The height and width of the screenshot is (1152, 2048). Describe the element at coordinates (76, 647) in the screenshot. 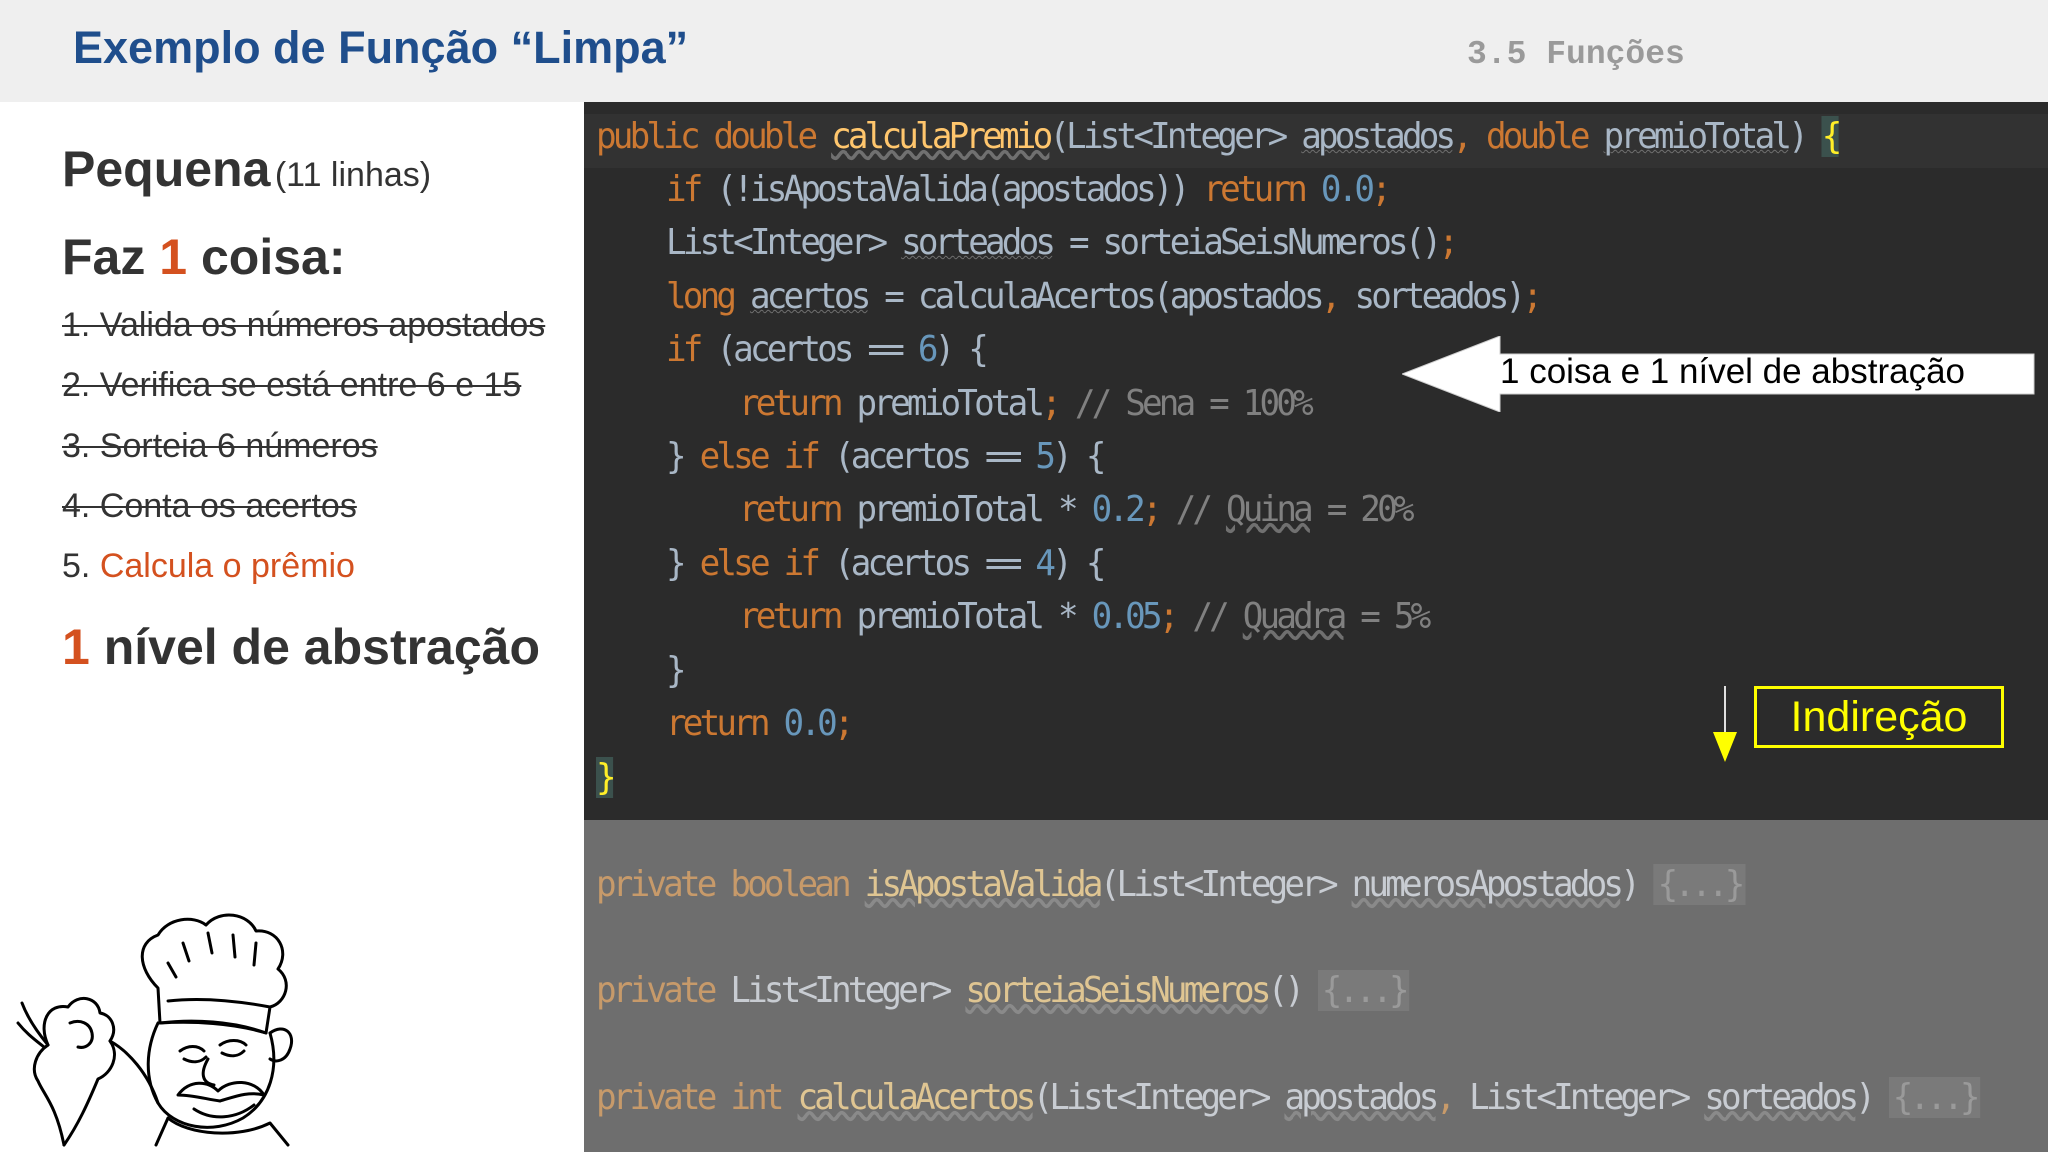

I see `nivel-number: 1` at that location.